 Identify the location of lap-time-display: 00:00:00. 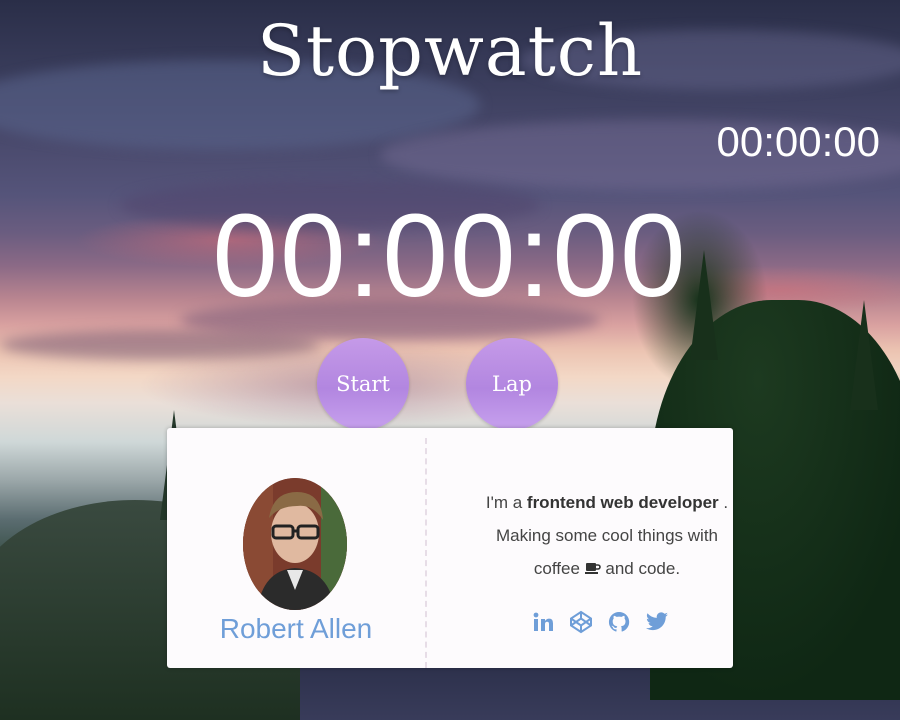
(798, 141).